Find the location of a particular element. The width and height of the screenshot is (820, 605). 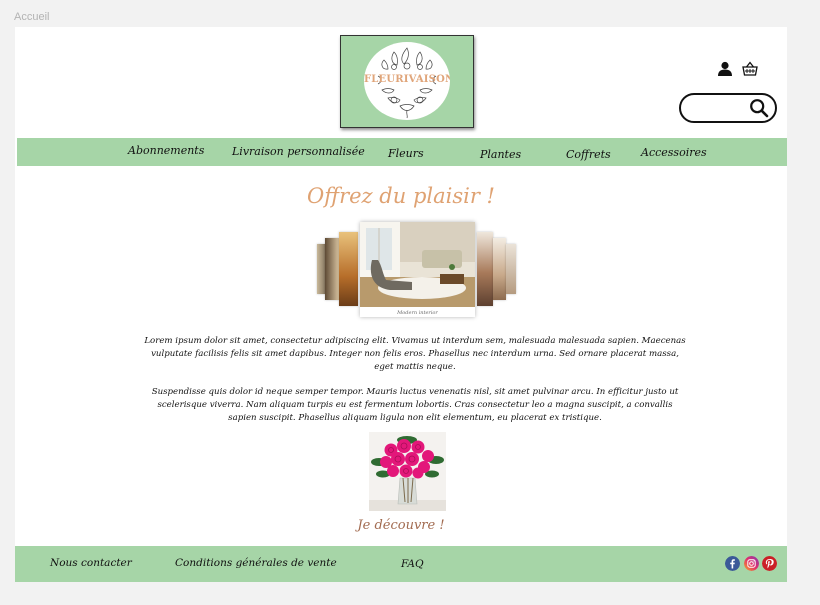

image-carousel: Modern interior is located at coordinates (417, 269).